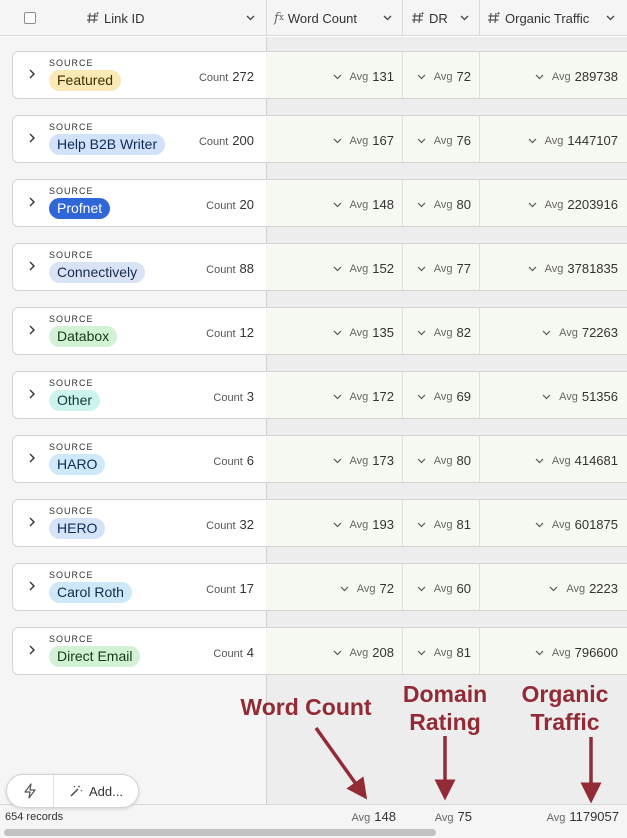  I want to click on avg-organic-traffic: Avg 72263, so click(580, 332).